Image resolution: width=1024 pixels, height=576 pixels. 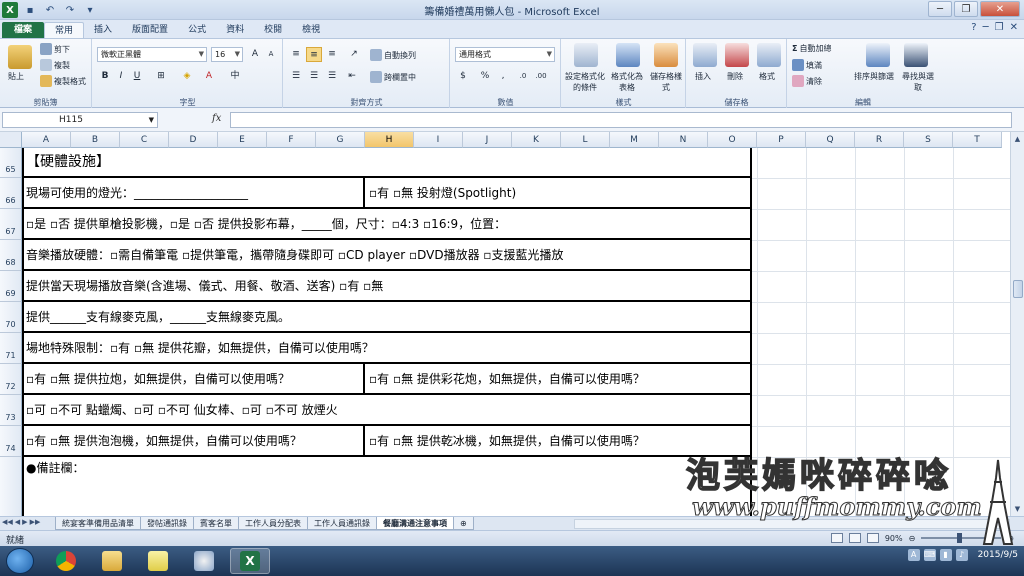 I want to click on notes-taskbar-item, so click(x=158, y=561).